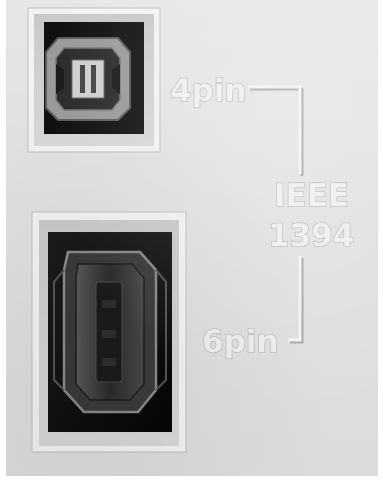 The image size is (383, 481). What do you see at coordinates (208, 91) in the screenshot?
I see `four-pin-label: 4pin` at bounding box center [208, 91].